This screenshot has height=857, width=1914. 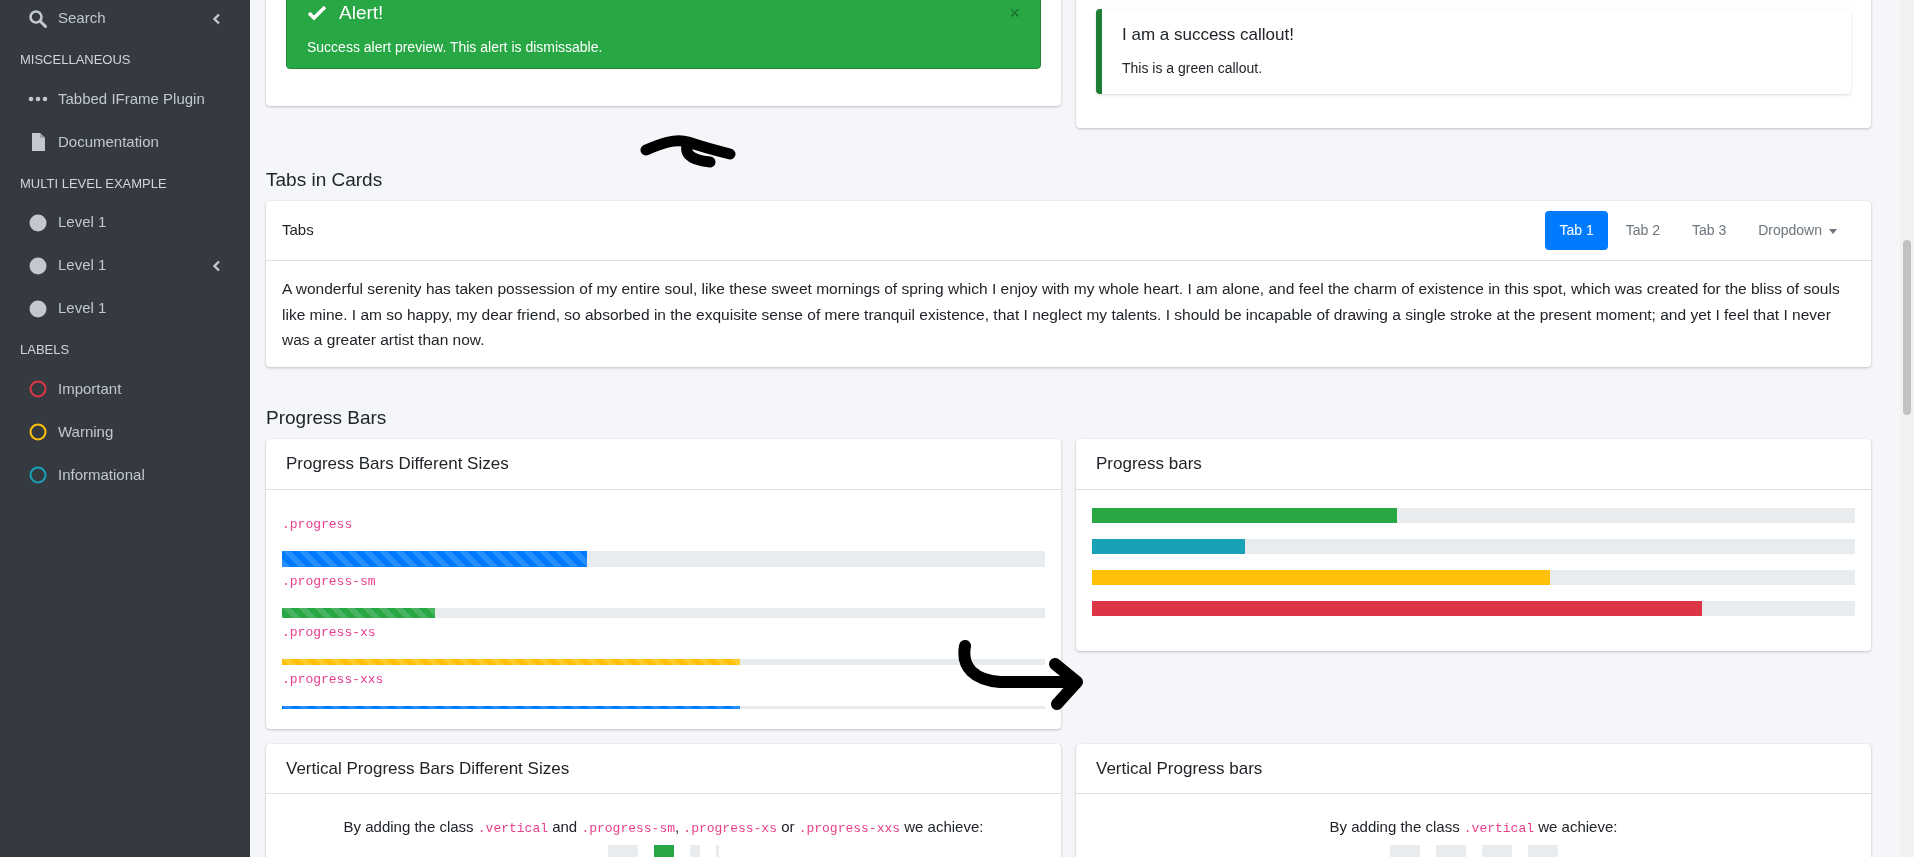 I want to click on card-title: Progress bars, so click(x=1473, y=464).